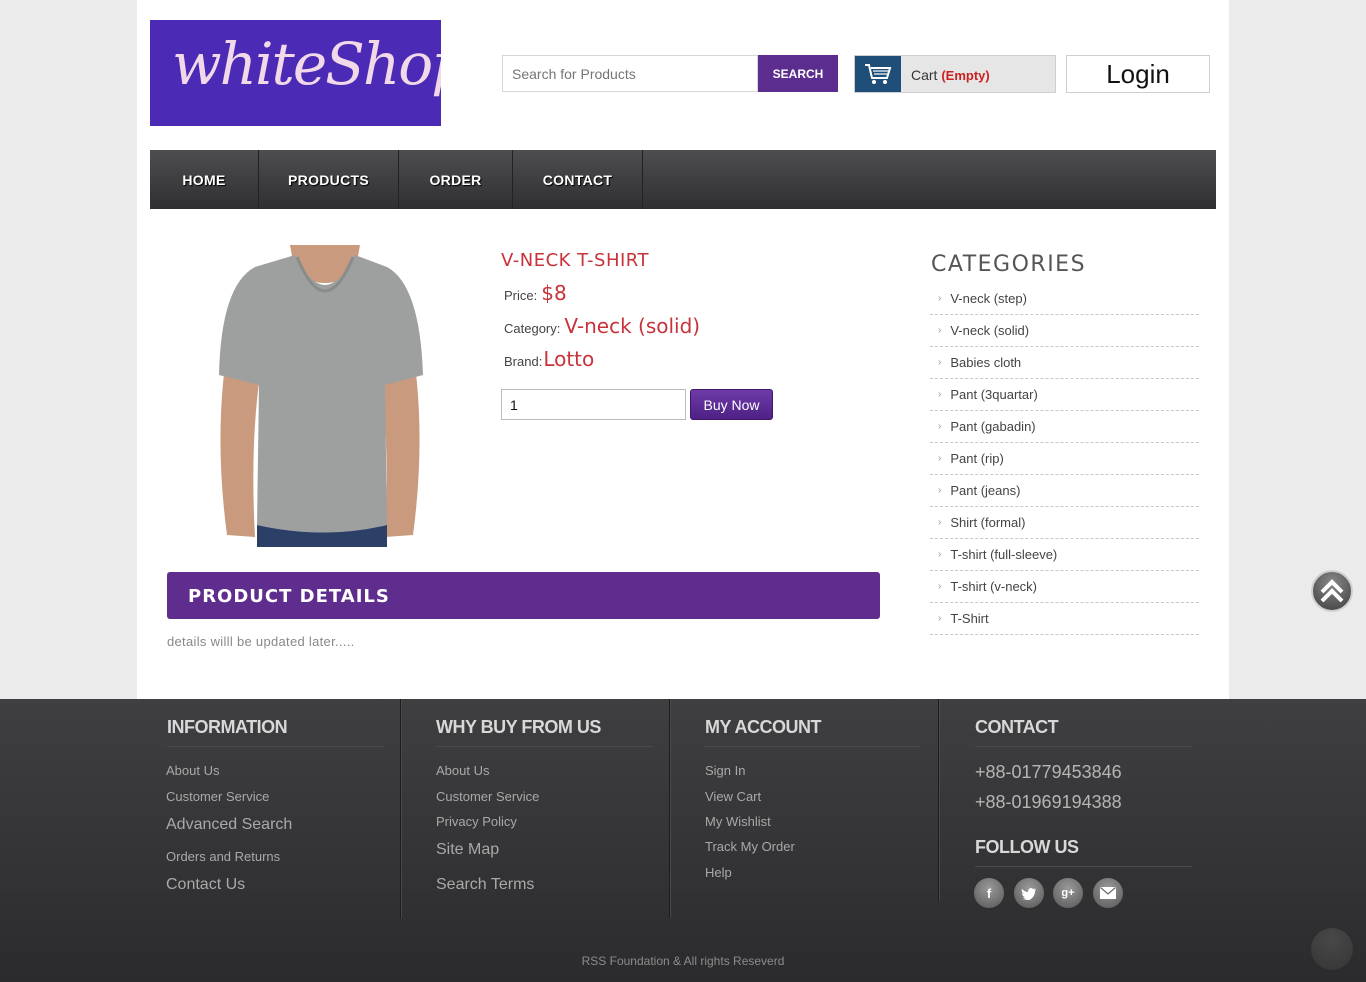  Describe the element at coordinates (1138, 74) in the screenshot. I see `login-button: Login` at that location.